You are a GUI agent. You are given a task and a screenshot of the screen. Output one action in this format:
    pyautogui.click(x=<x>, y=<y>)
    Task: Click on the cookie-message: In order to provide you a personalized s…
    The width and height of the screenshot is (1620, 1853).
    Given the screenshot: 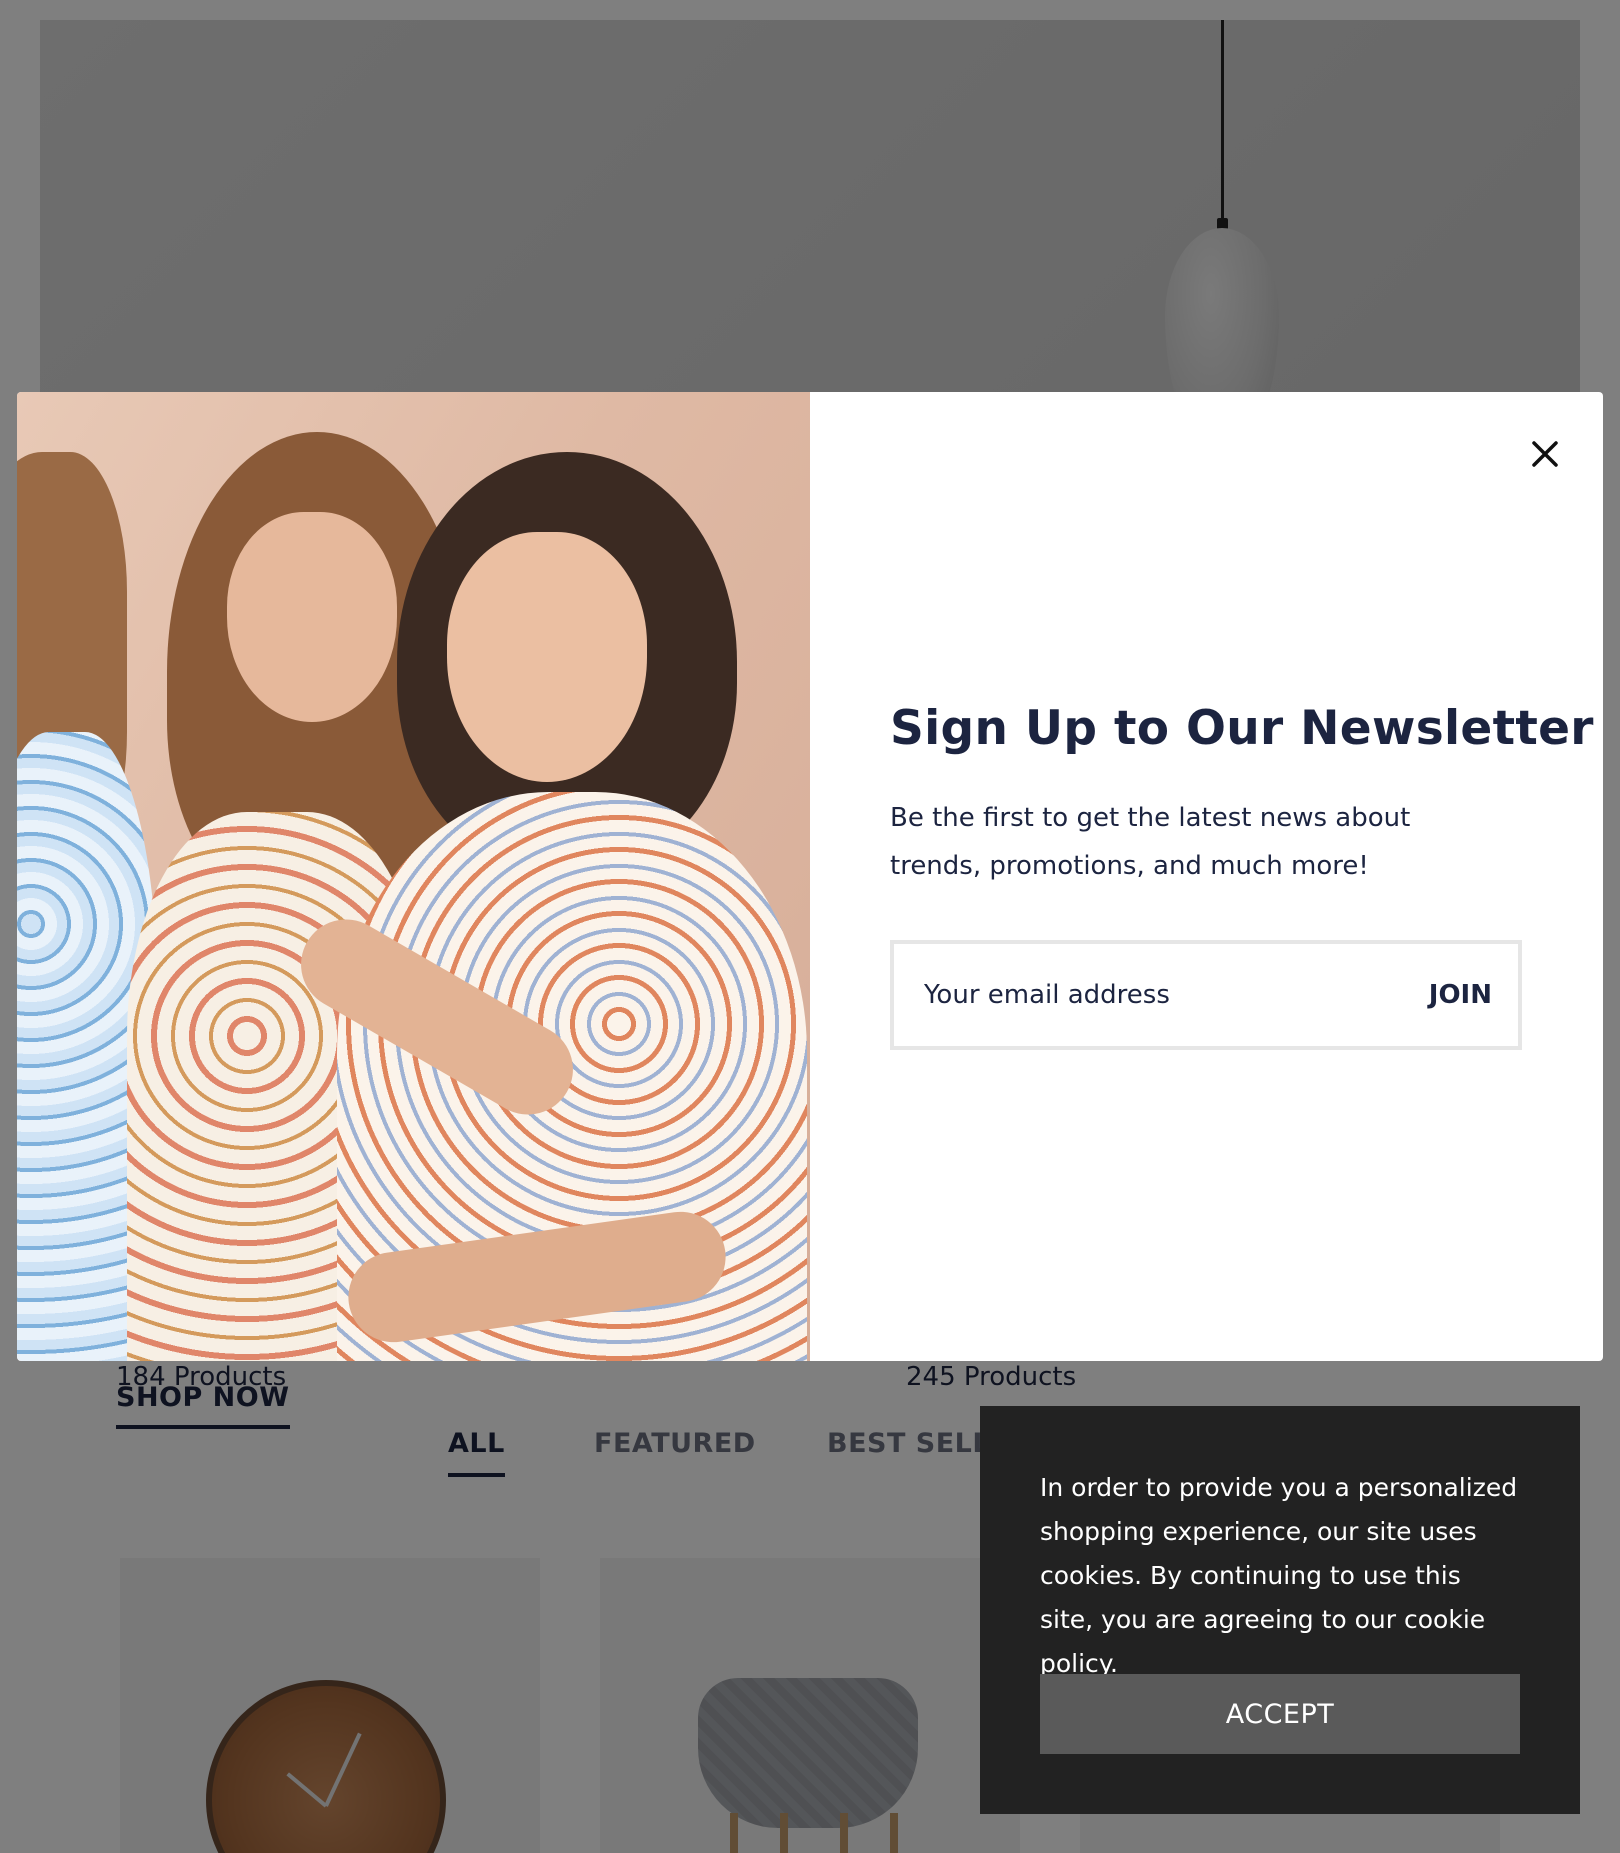 What is the action you would take?
    pyautogui.click(x=1279, y=1575)
    